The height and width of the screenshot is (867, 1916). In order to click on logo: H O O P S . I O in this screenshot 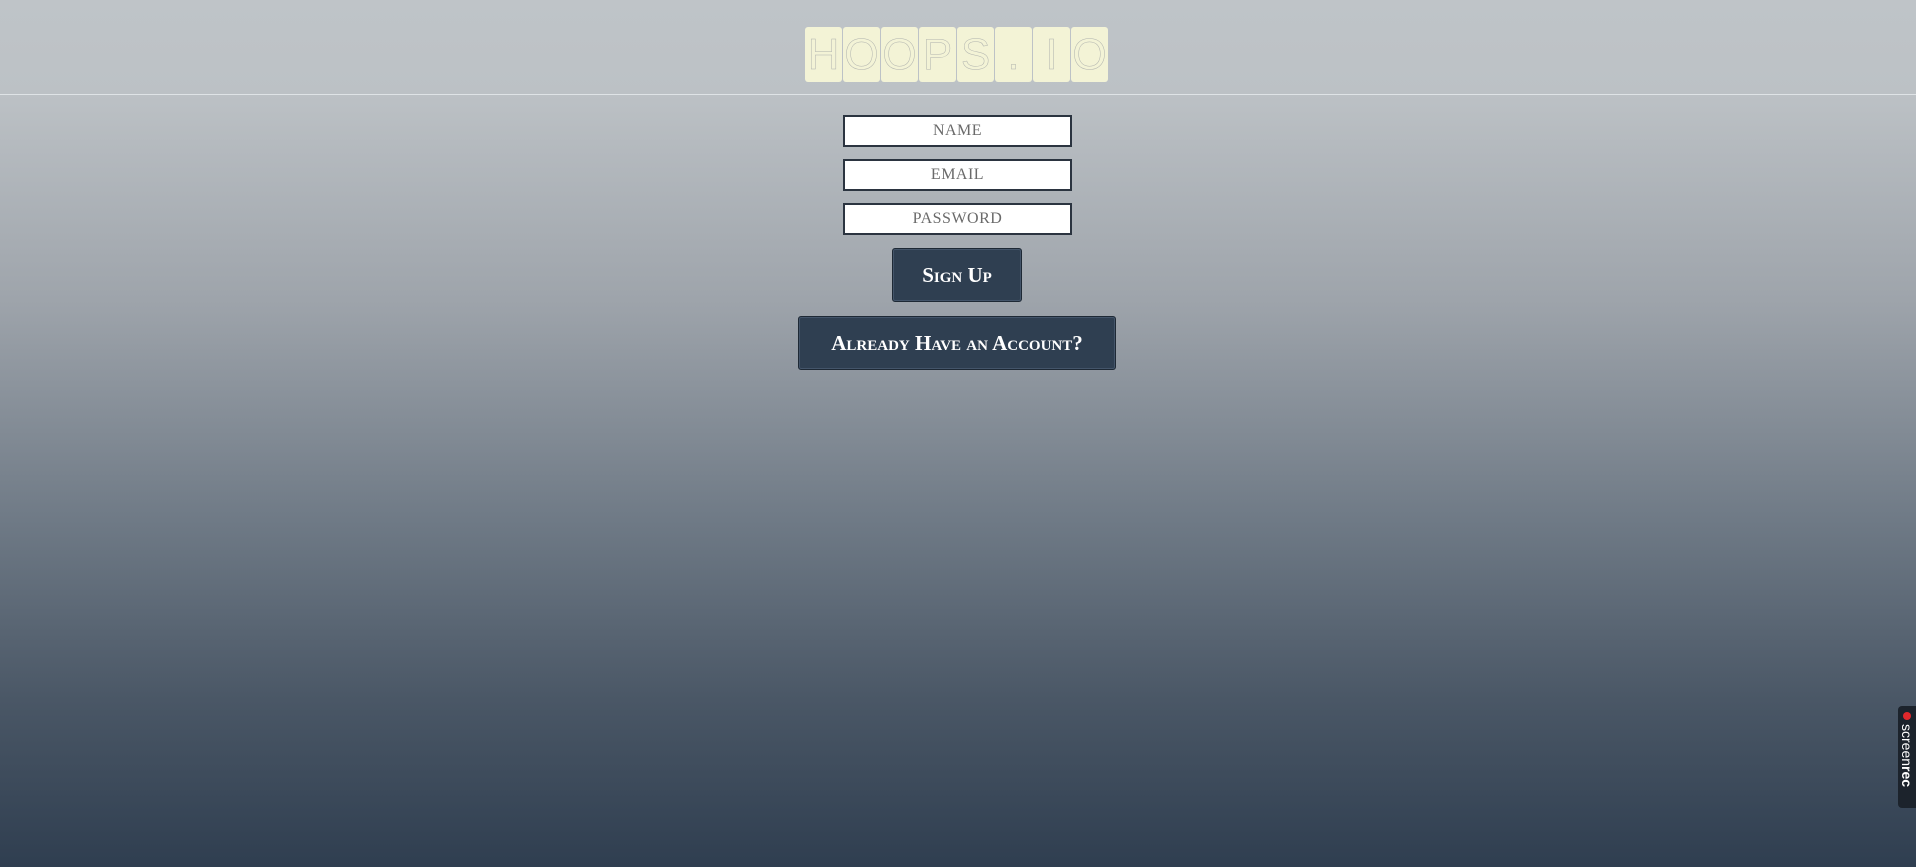, I will do `click(956, 54)`.